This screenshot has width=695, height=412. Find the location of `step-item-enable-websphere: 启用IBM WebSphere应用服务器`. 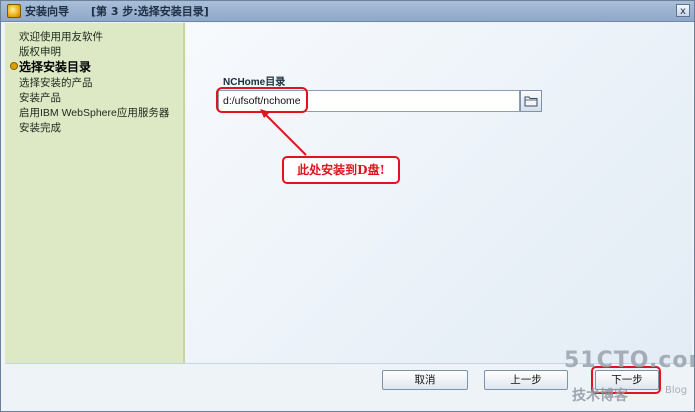

step-item-enable-websphere: 启用IBM WebSphere应用服务器 is located at coordinates (94, 113).